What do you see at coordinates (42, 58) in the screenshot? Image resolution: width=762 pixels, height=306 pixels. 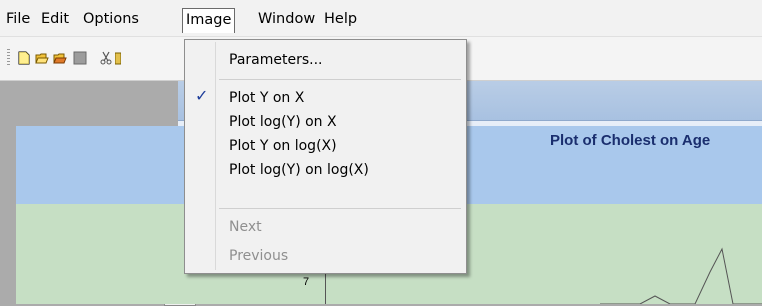 I see `open-folder-icon` at bounding box center [42, 58].